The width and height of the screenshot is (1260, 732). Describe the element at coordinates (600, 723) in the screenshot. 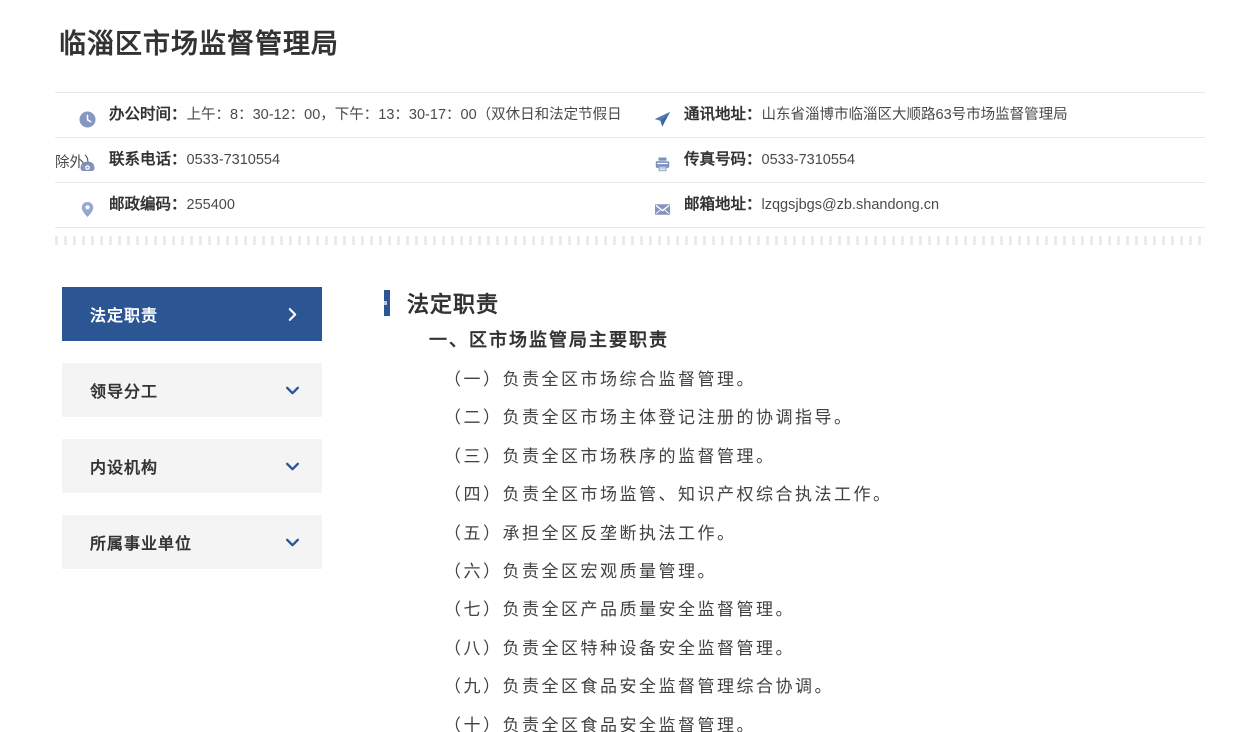

I see `duty-item: （十）负责全区食品安全监督管理。` at that location.